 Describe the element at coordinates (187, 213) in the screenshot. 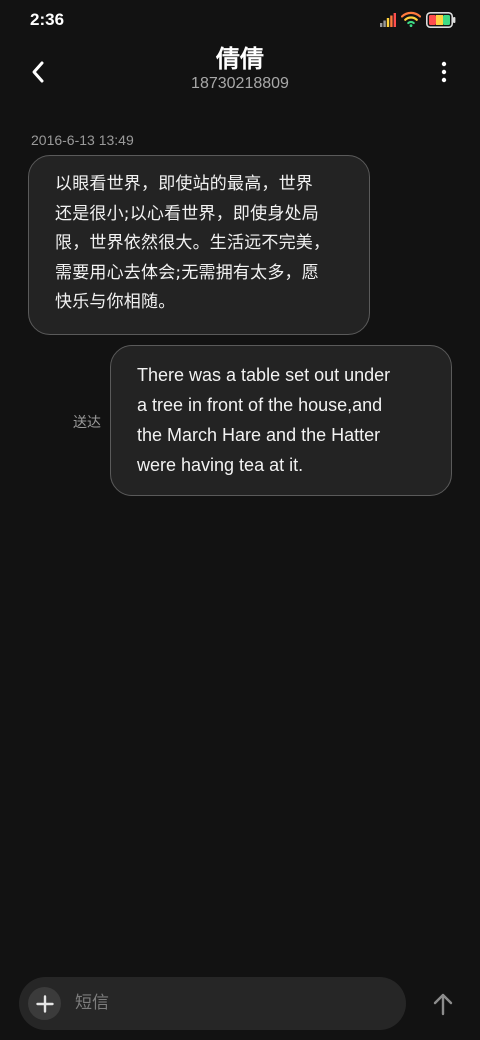

I see `message-line: 还是很小;以心看世界，即使身处局` at that location.